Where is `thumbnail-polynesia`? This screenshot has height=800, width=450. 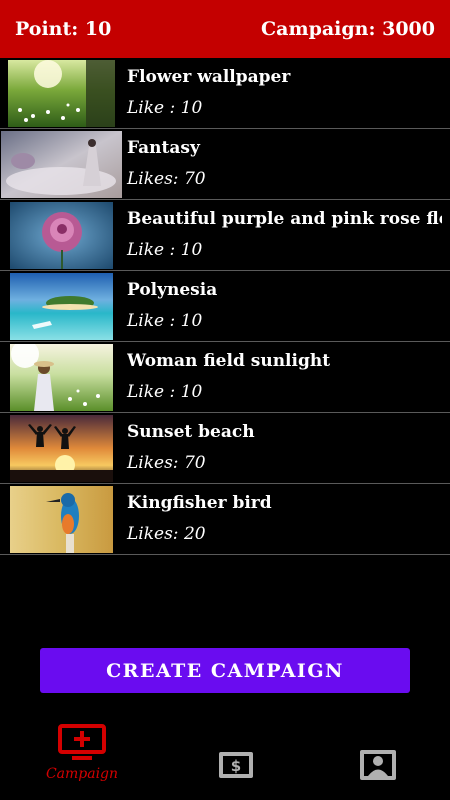
thumbnail-polynesia is located at coordinates (61, 306).